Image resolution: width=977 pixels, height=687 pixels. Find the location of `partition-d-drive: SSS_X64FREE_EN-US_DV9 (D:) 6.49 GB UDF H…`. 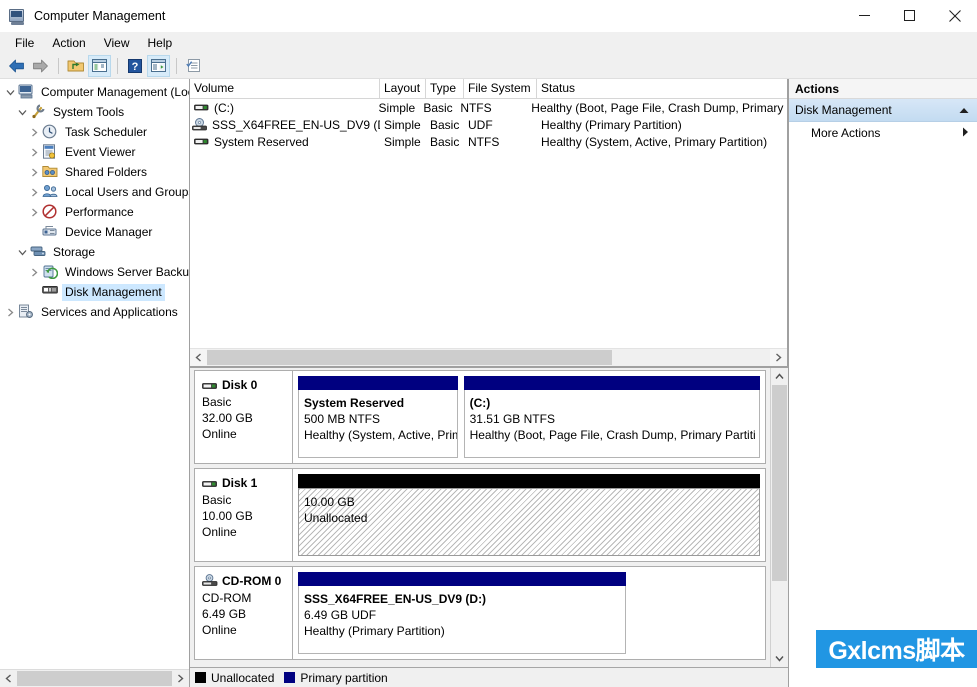

partition-d-drive: SSS_X64FREE_EN-US_DV9 (D:) 6.49 GB UDF H… is located at coordinates (462, 613).